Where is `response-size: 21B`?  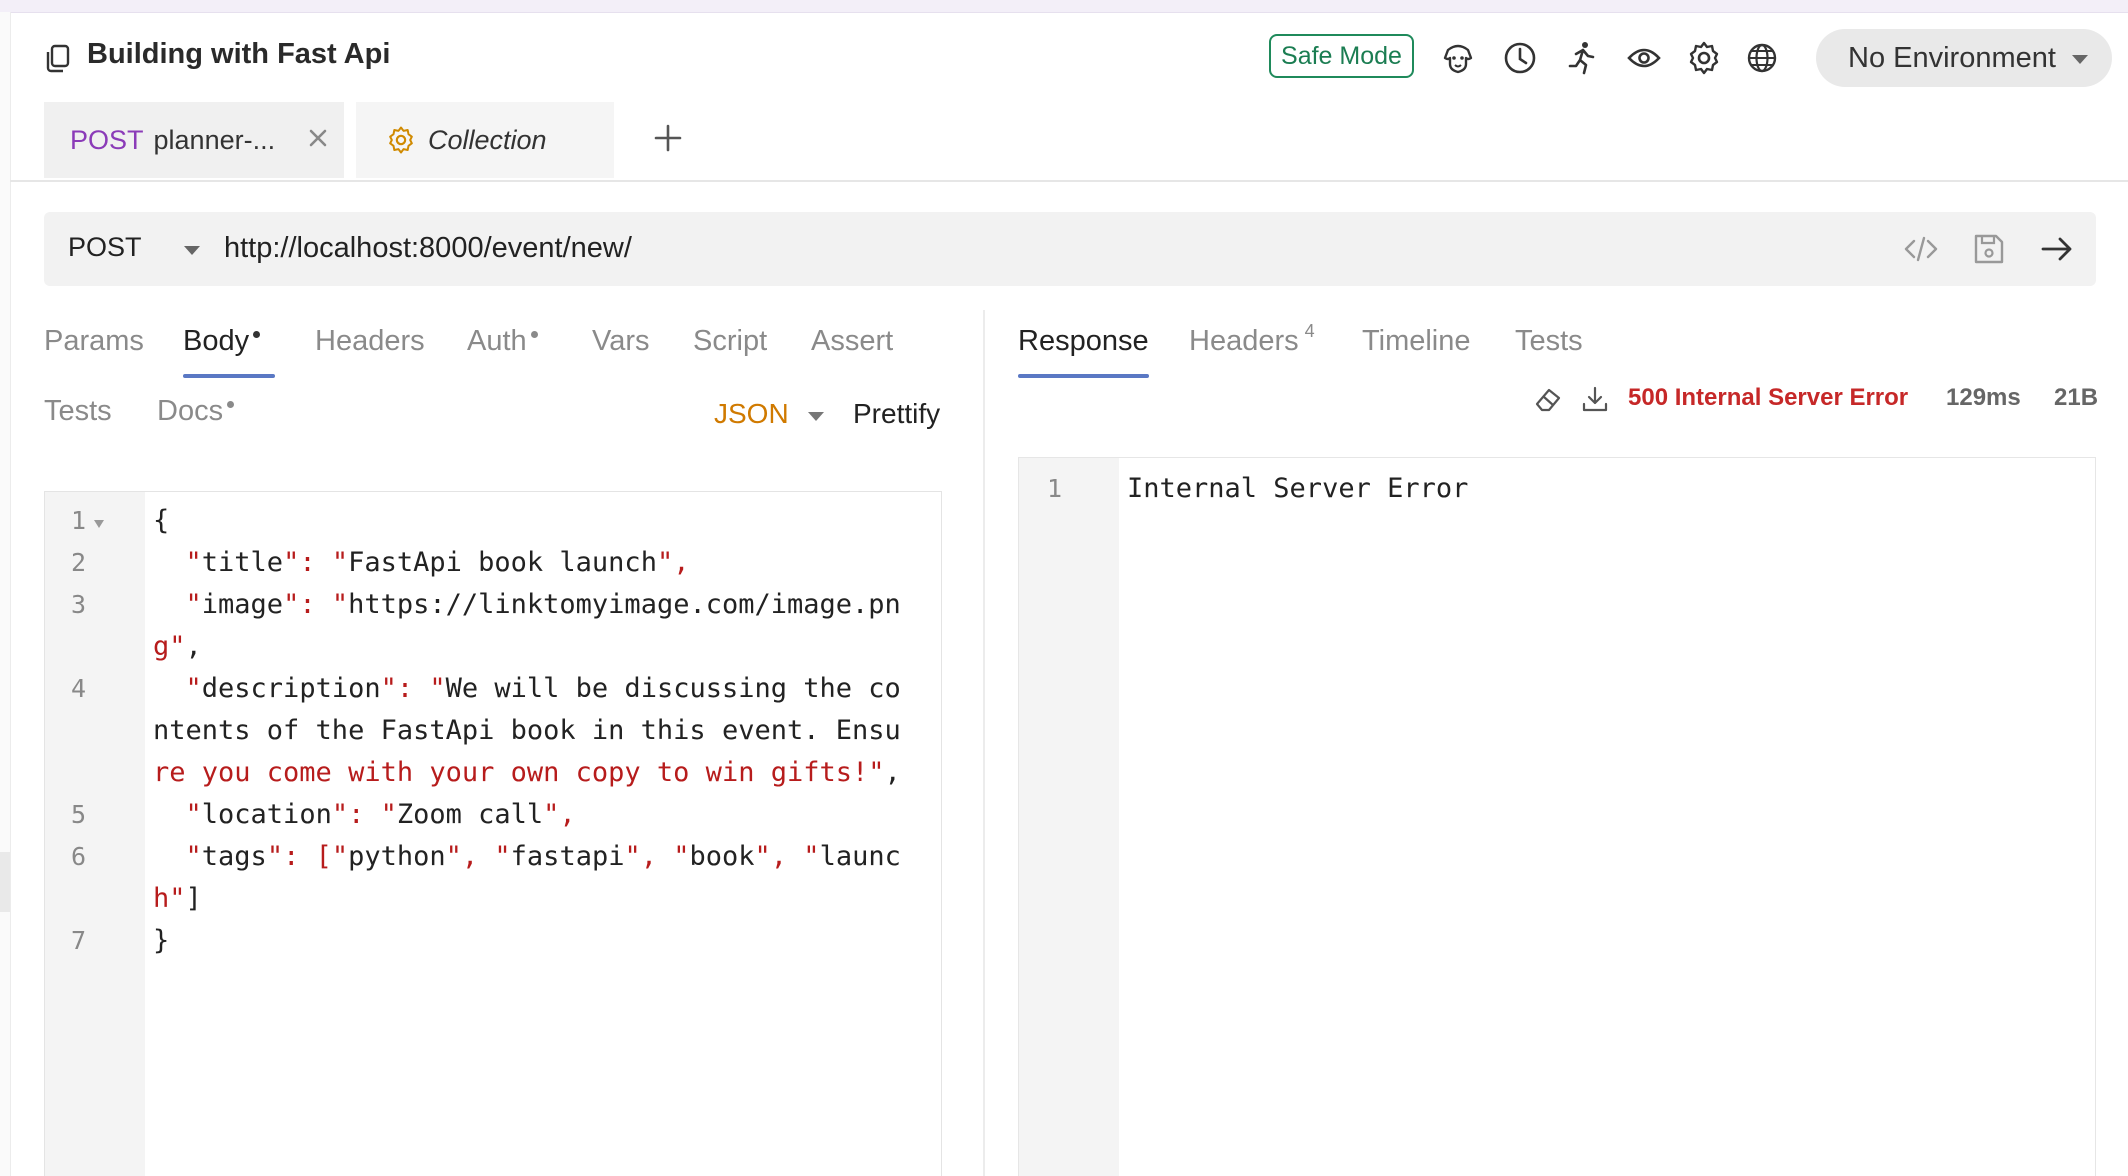 response-size: 21B is located at coordinates (2076, 397).